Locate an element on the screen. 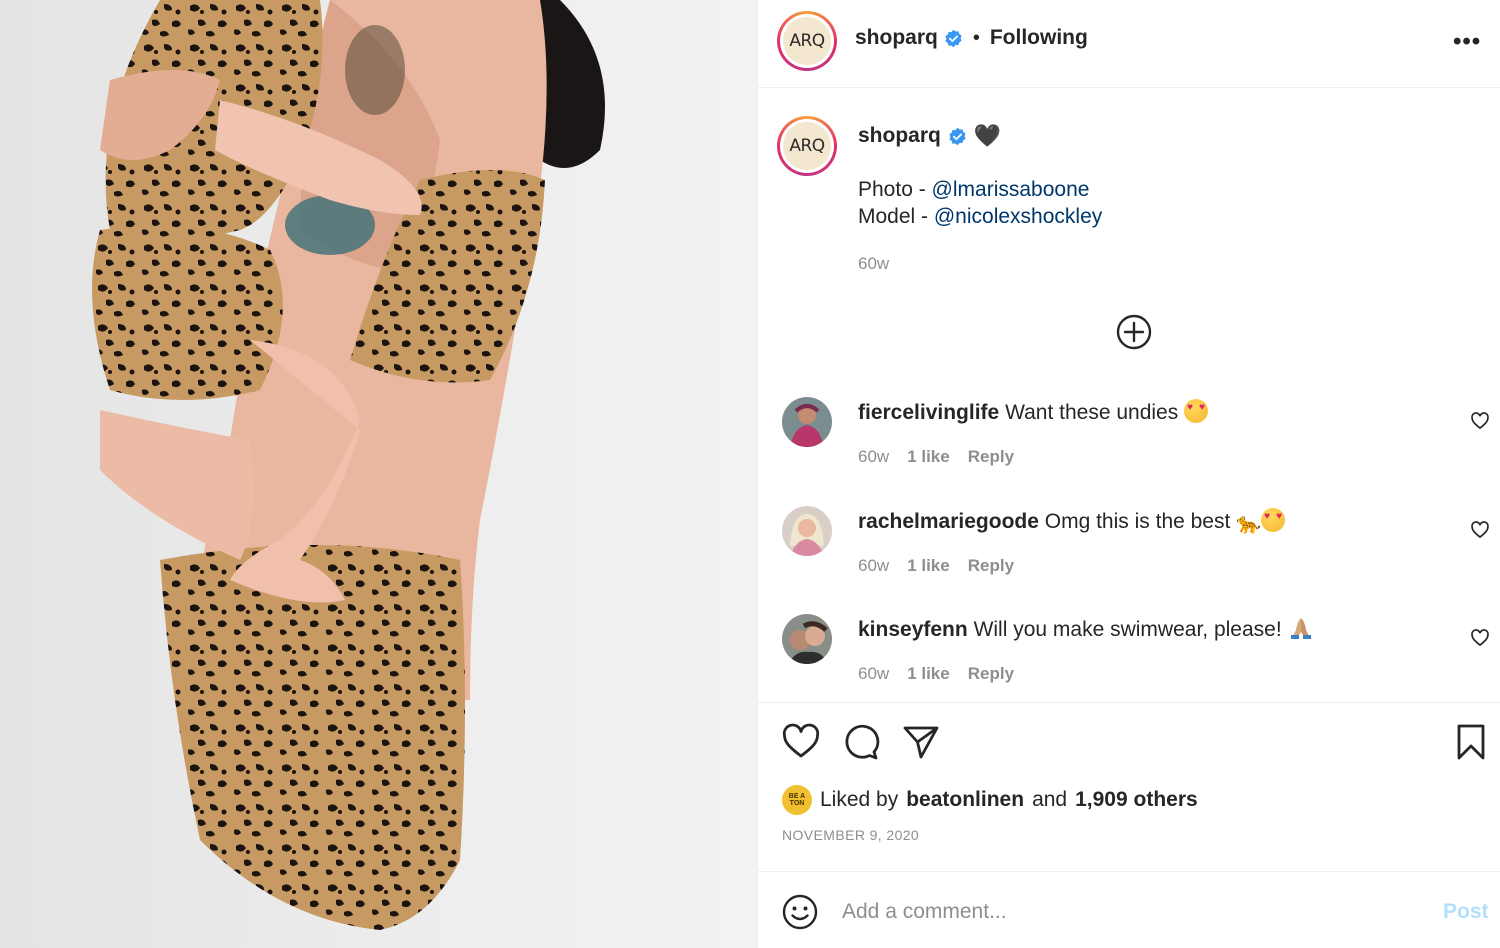 This screenshot has height=948, width=1500. like-heart-icon is located at coordinates (801, 742).